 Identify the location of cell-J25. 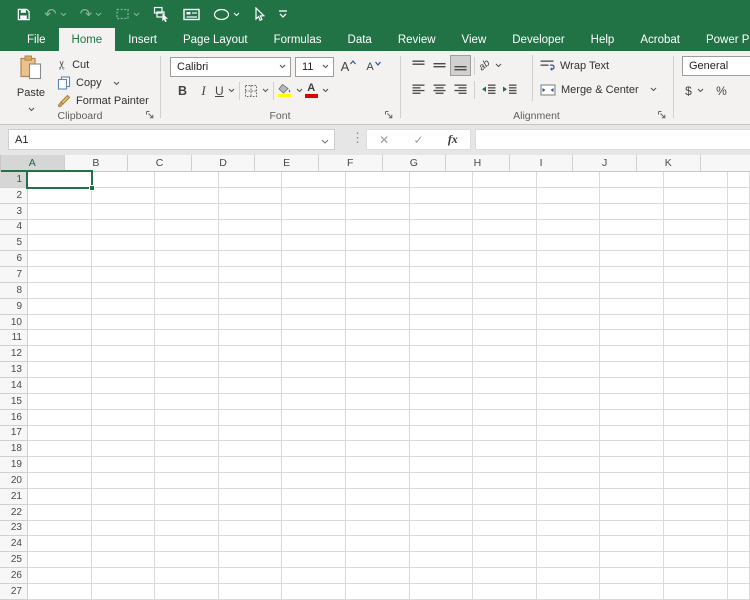
(632, 560).